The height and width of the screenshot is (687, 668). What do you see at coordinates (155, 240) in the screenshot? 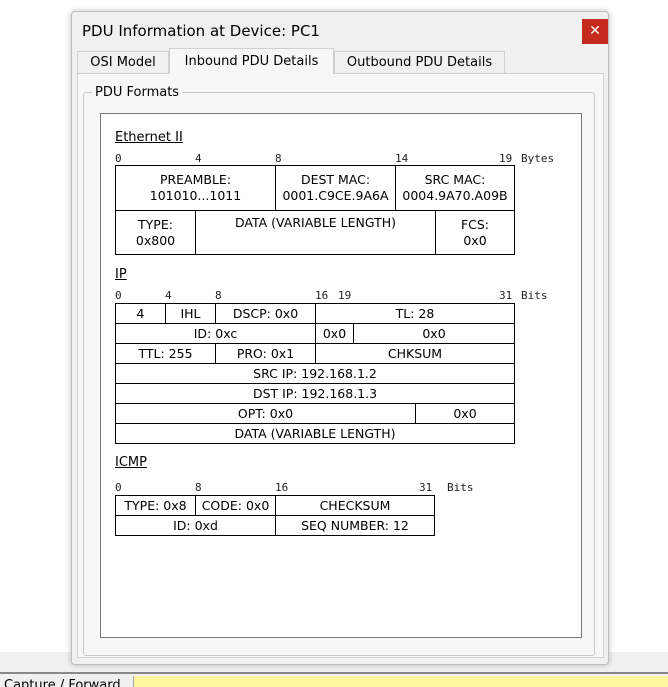
I see `type-value: 0x800` at bounding box center [155, 240].